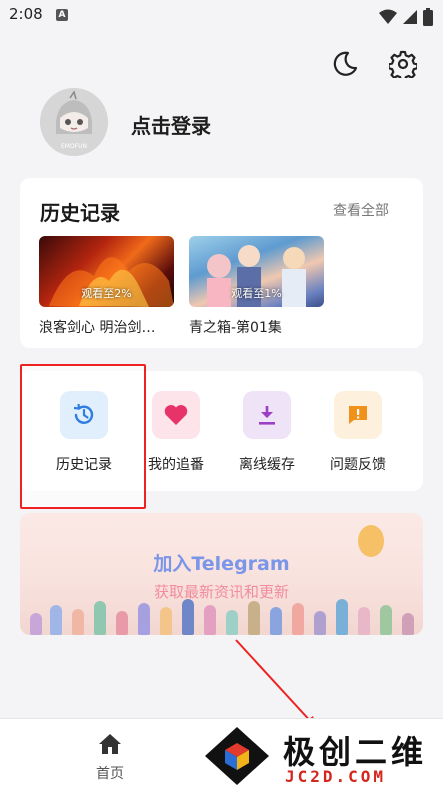 This screenshot has width=443, height=789. I want to click on gear-icon, so click(403, 66).